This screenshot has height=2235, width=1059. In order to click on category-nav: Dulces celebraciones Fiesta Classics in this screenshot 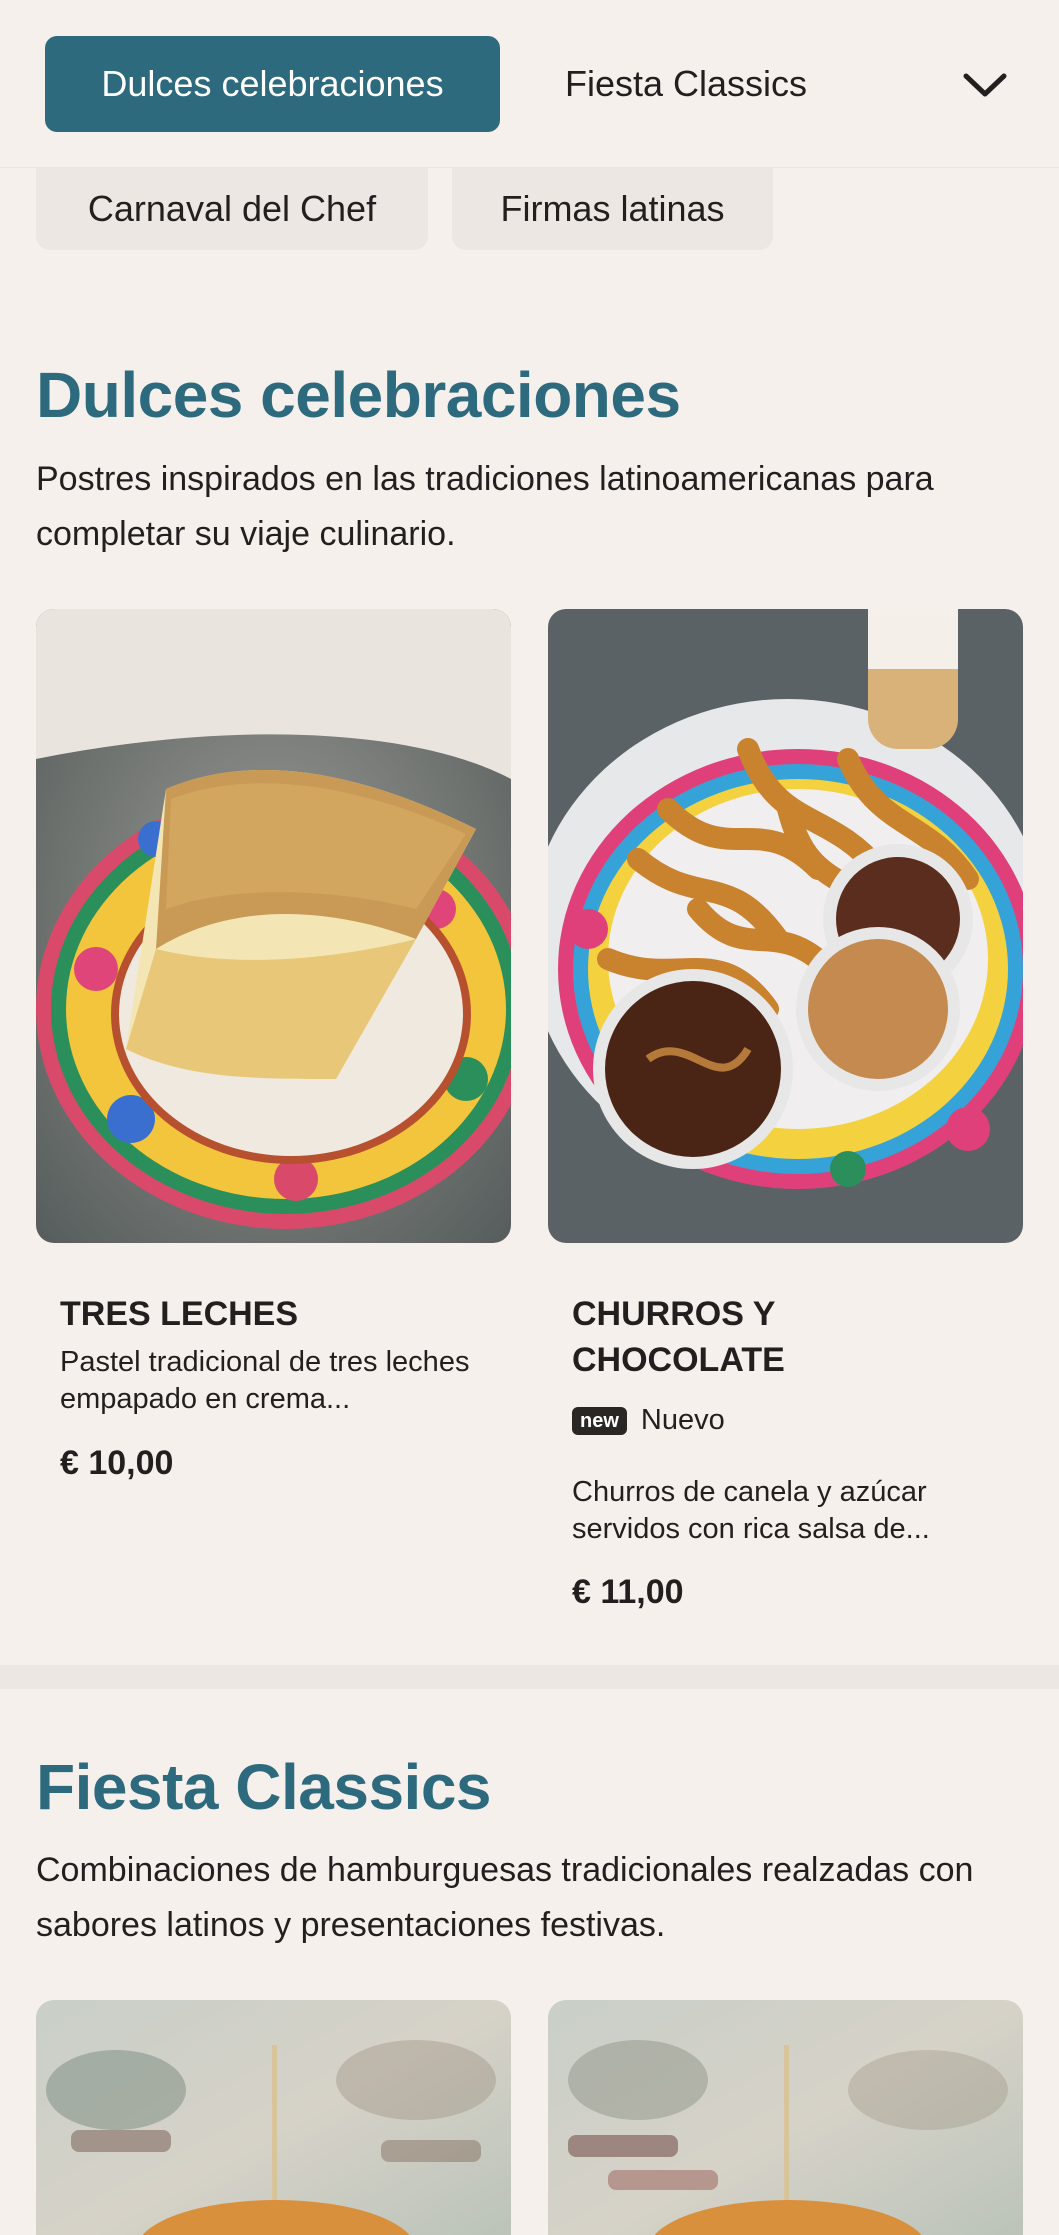, I will do `click(529, 84)`.